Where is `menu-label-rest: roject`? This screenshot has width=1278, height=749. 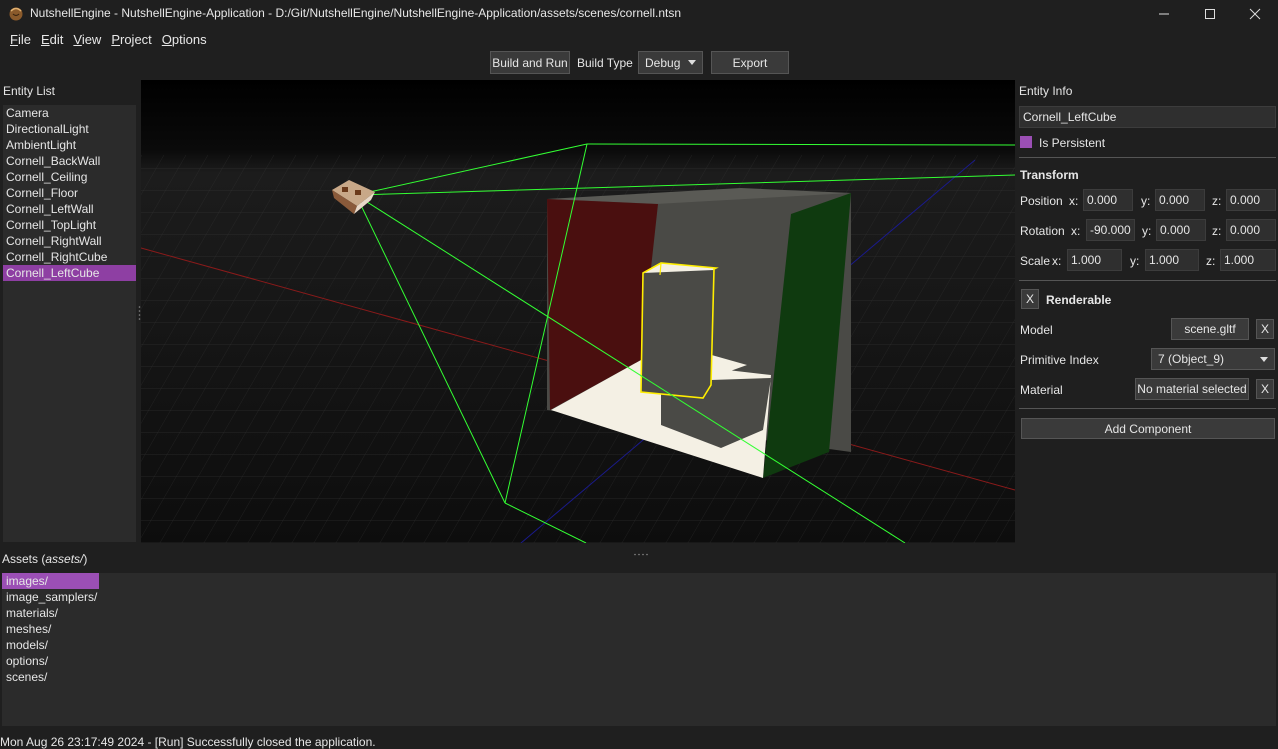 menu-label-rest: roject is located at coordinates (136, 39).